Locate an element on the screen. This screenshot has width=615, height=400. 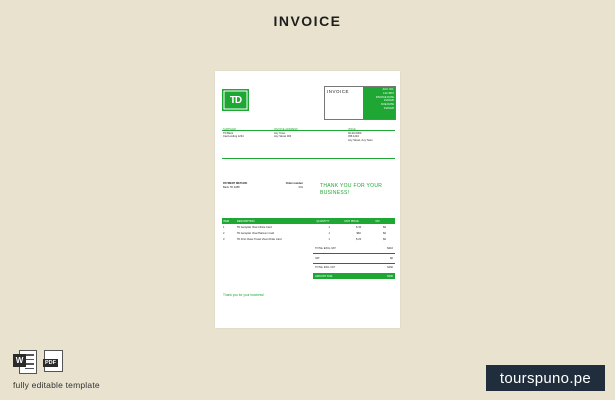
td-logo: TD is located at coordinates (235, 100).